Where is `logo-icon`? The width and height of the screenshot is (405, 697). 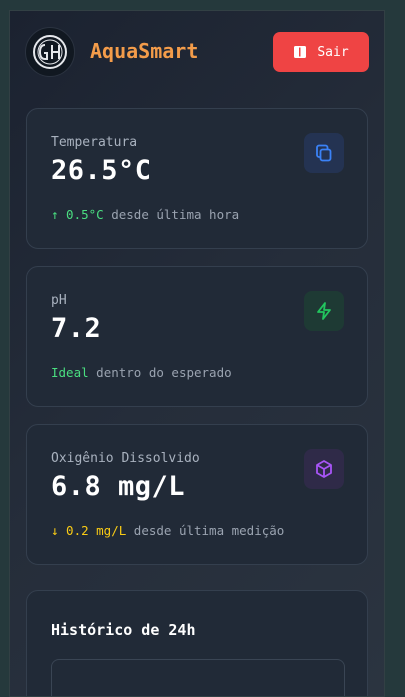 logo-icon is located at coordinates (50, 52).